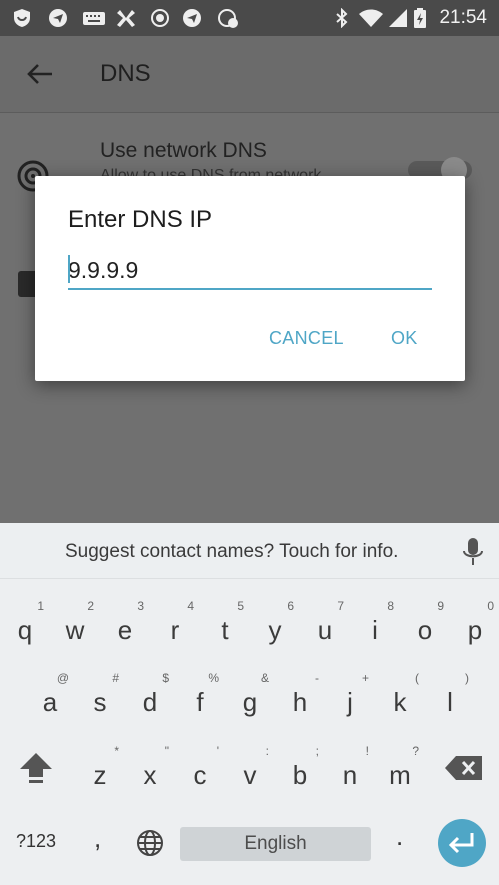 The height and width of the screenshot is (885, 499). I want to click on key-g: & g, so click(250, 700).